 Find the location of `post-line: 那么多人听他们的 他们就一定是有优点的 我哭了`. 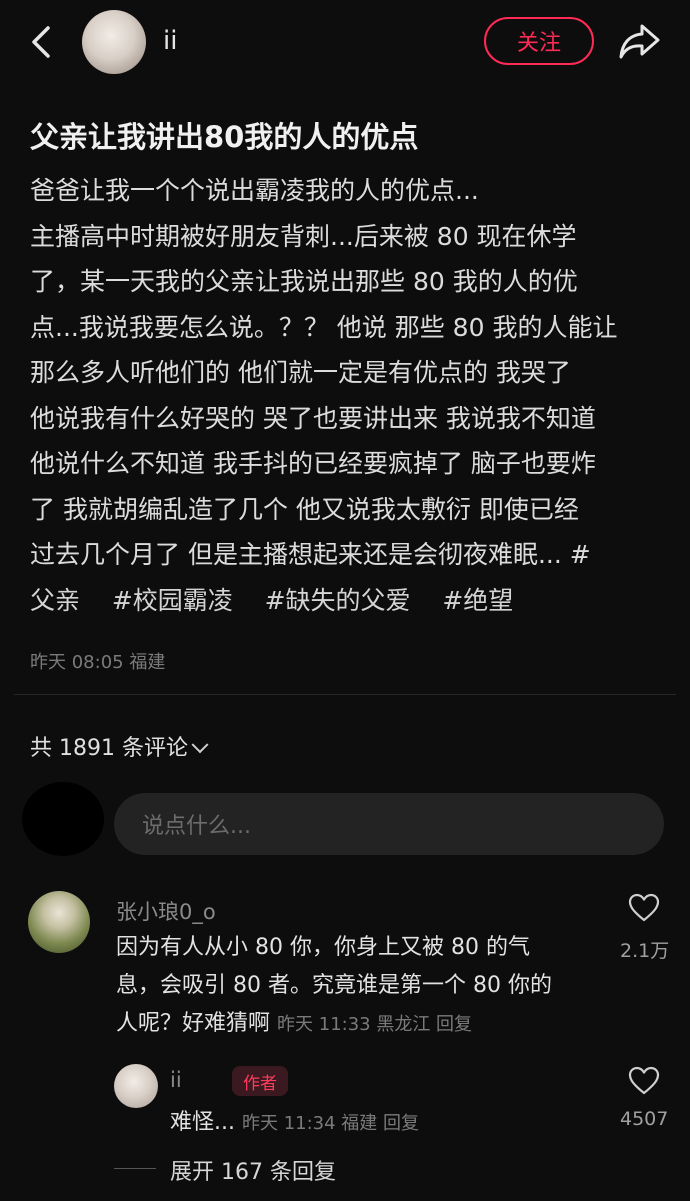

post-line: 那么多人听他们的 他们就一定是有优点的 我哭了 is located at coordinates (300, 372).